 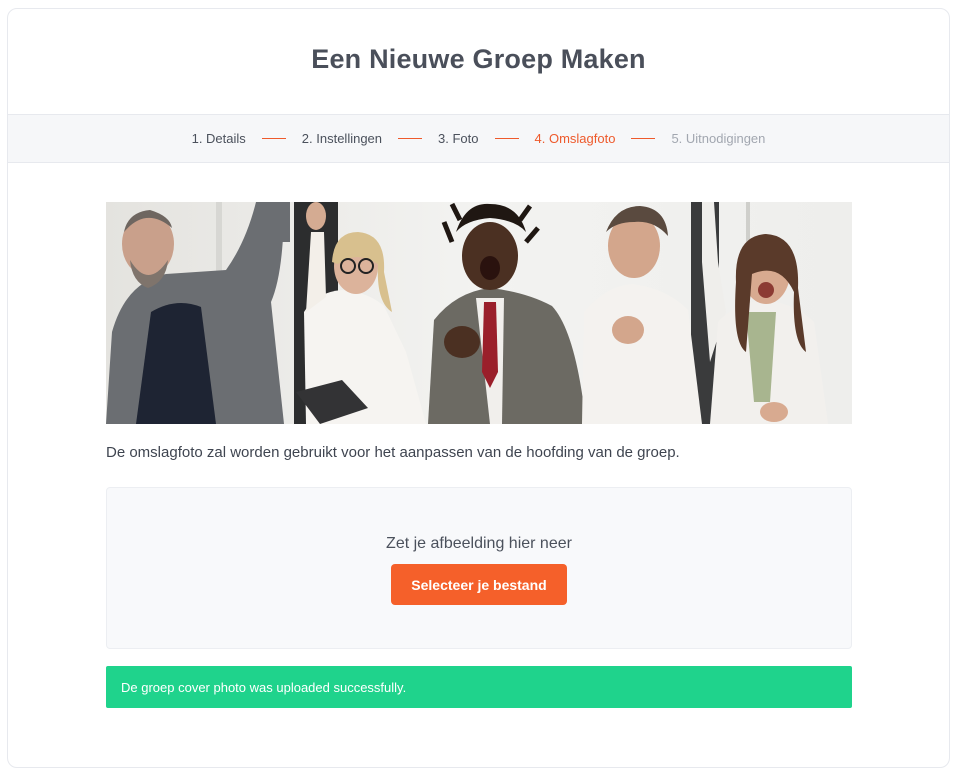 What do you see at coordinates (575, 138) in the screenshot?
I see `step-omslagfoto: 4. Omslagfoto` at bounding box center [575, 138].